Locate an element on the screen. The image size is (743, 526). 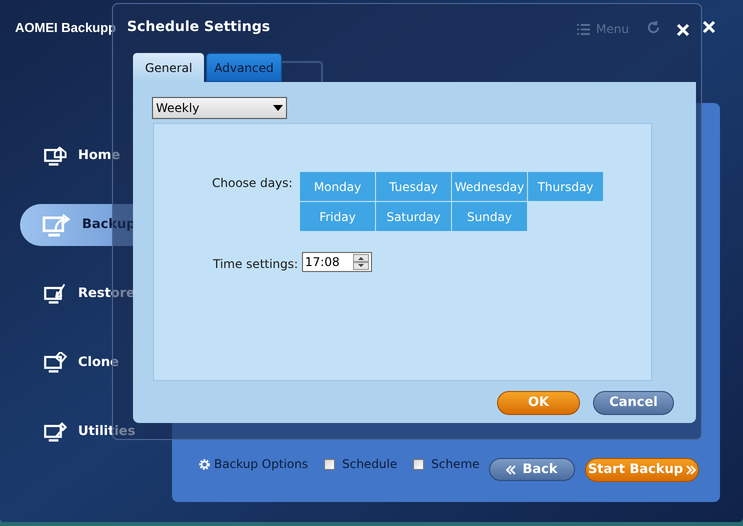
sidebar-item: Home is located at coordinates (85, 156).